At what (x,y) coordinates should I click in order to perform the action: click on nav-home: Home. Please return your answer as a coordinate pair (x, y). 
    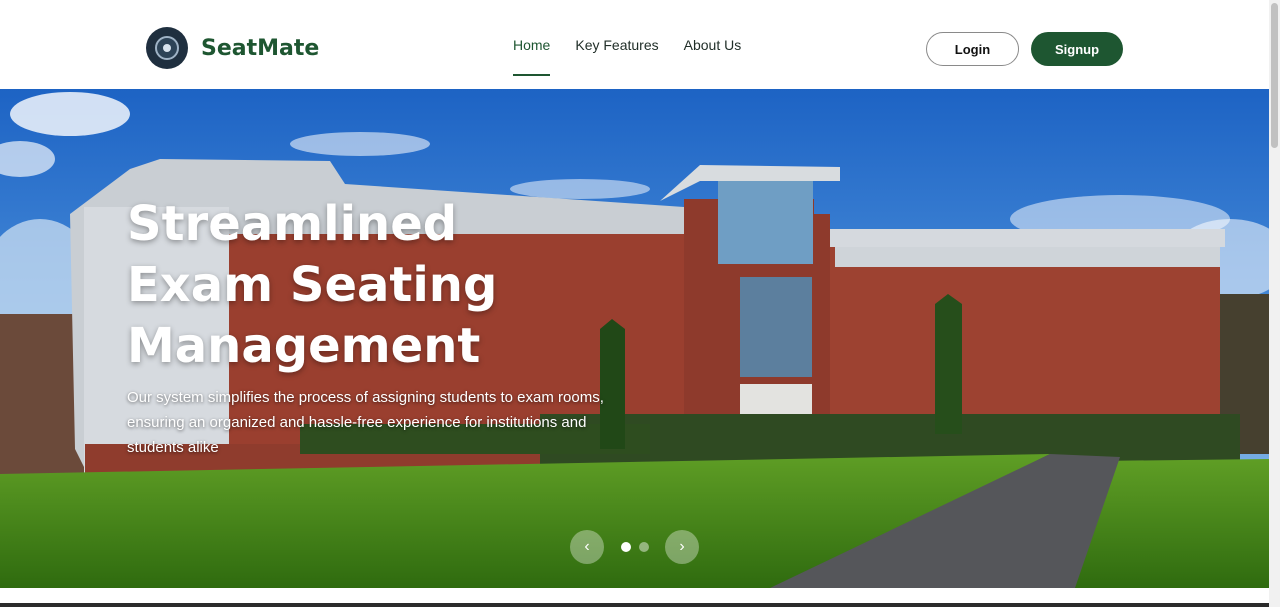
    Looking at the image, I should click on (532, 44).